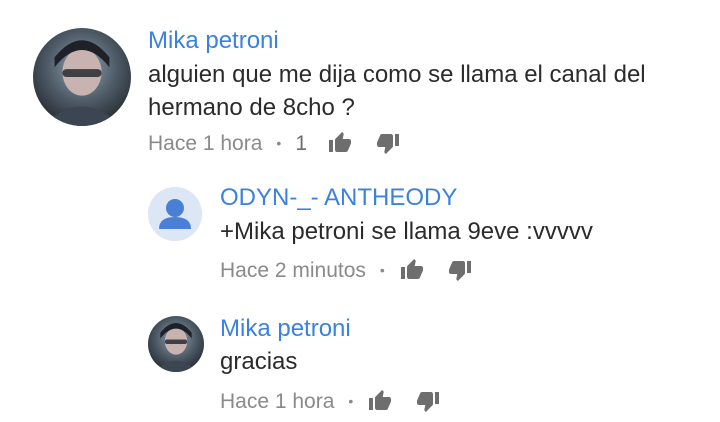 This screenshot has height=422, width=720. I want to click on comment-meta: Hace 1 hora • 1, so click(274, 143).